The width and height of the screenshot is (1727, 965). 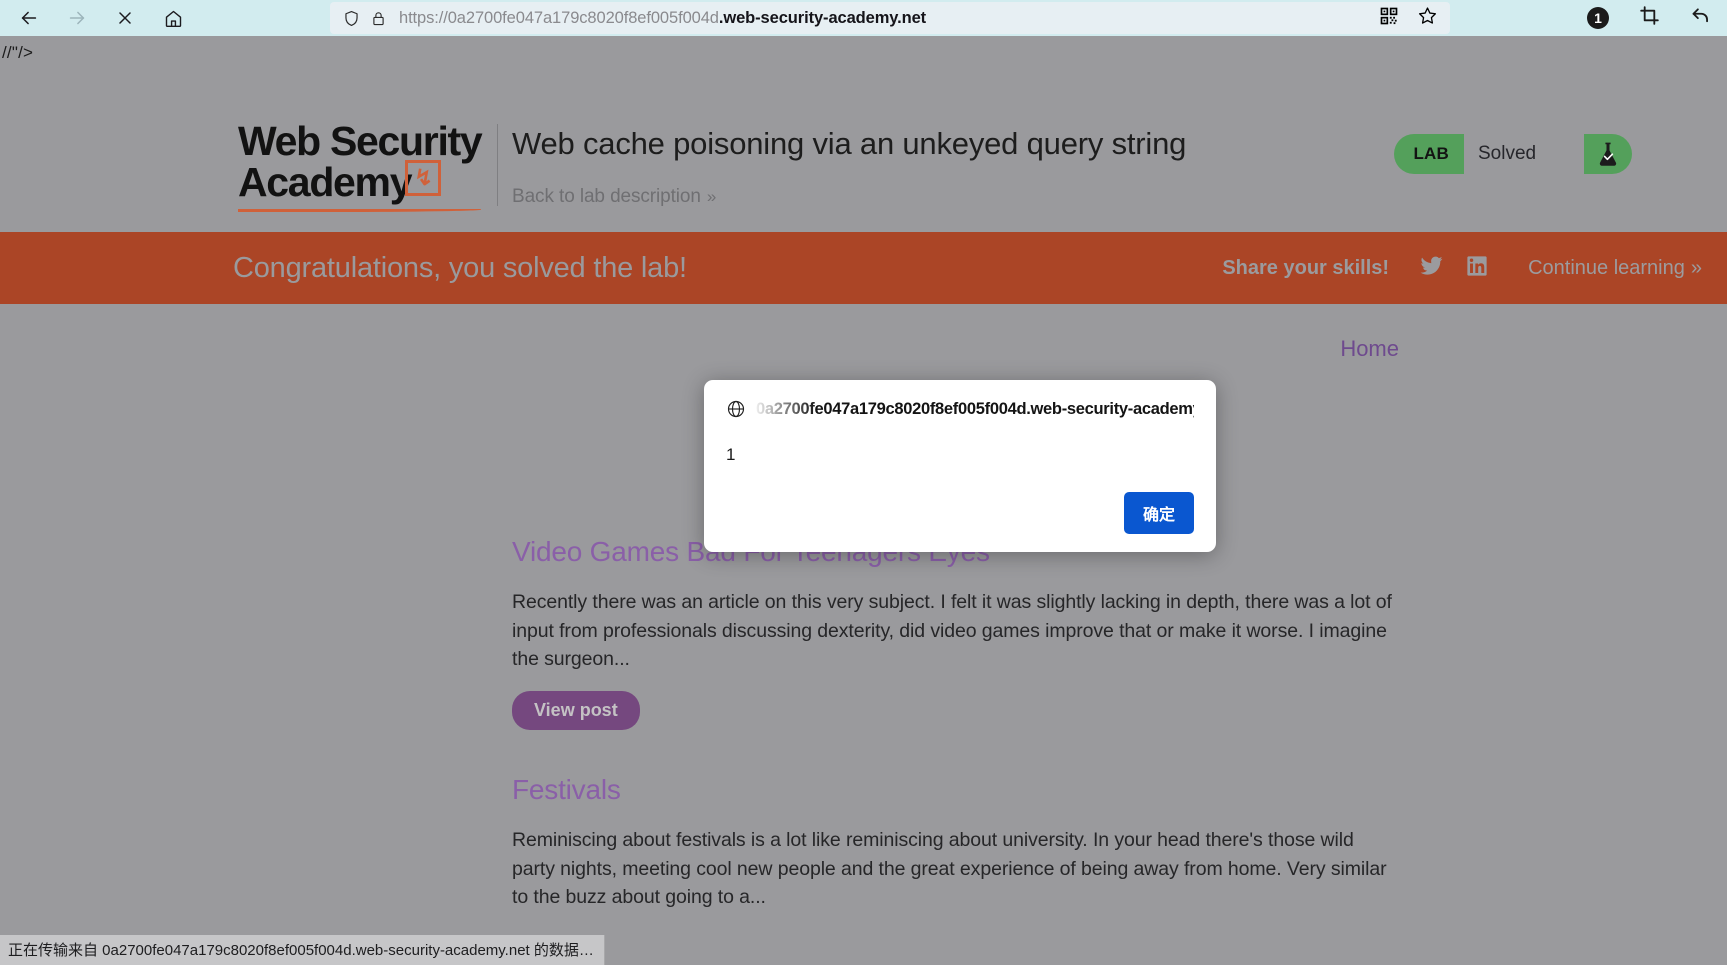 I want to click on twitter-icon, so click(x=1431, y=268).